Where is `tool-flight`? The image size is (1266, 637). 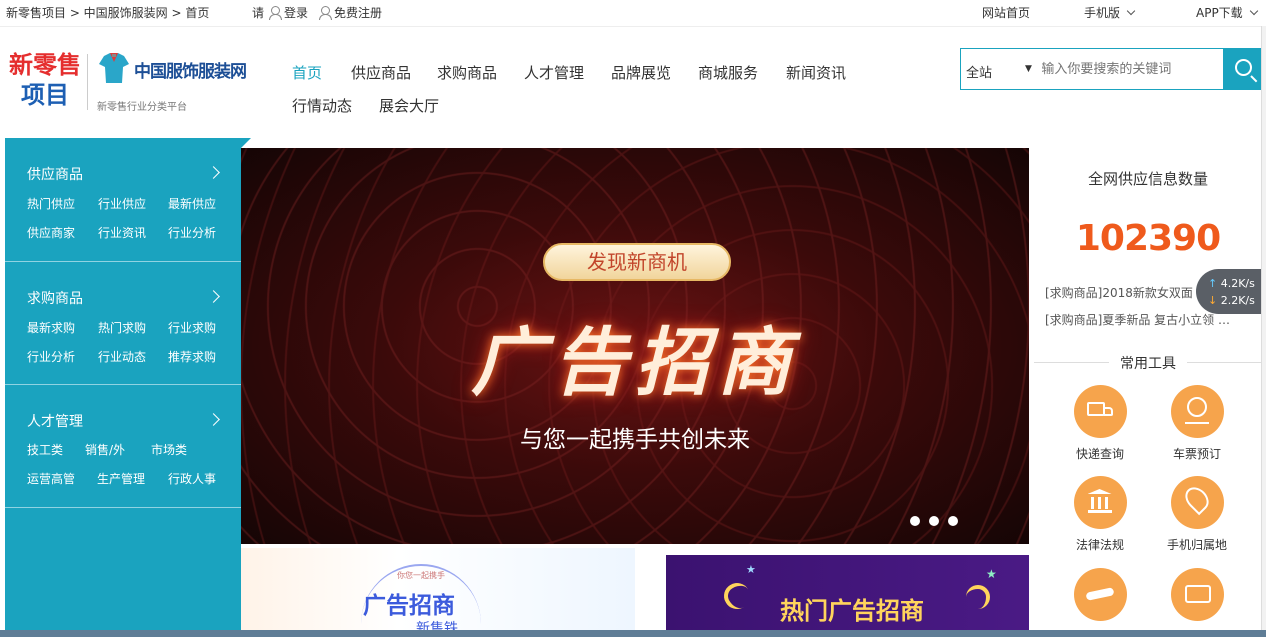 tool-flight is located at coordinates (1100, 594).